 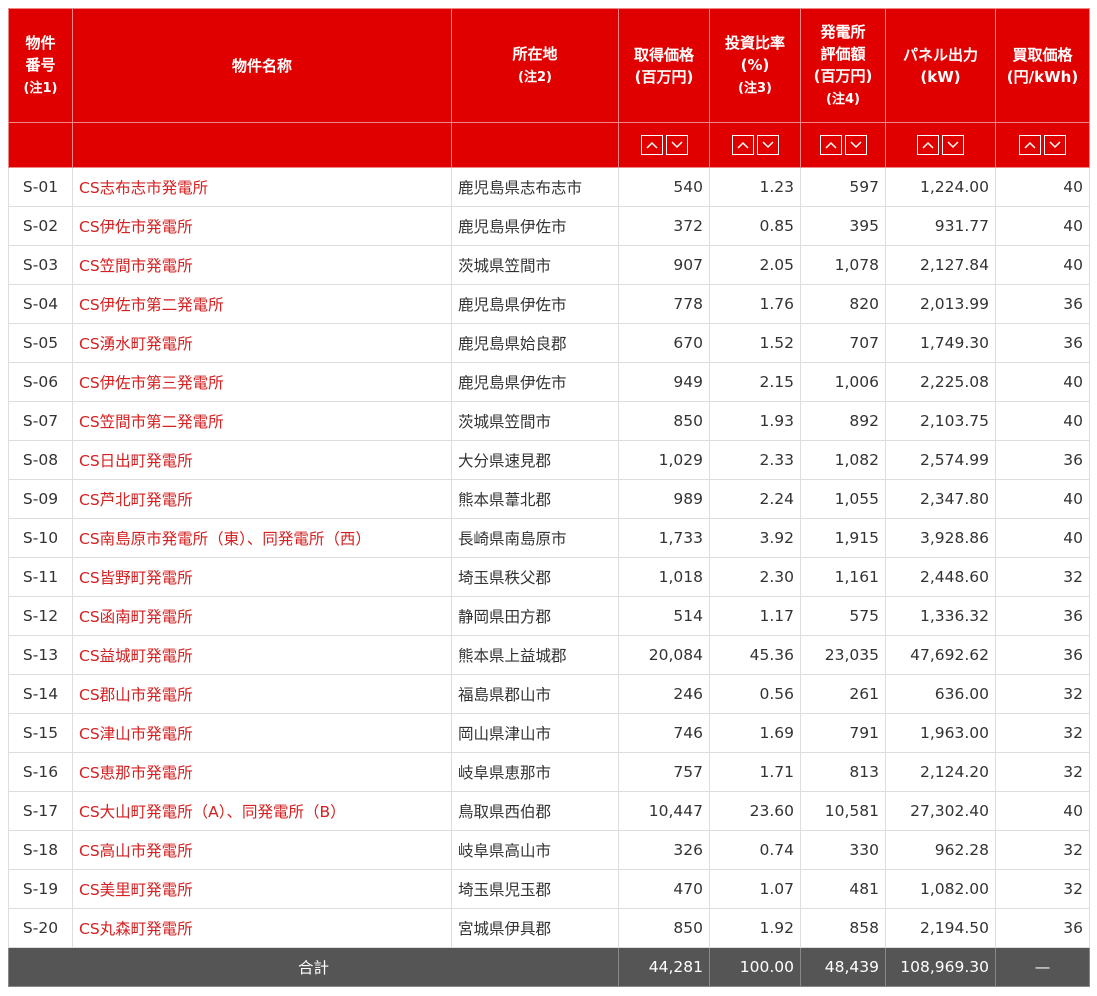 What do you see at coordinates (755, 382) in the screenshot?
I see `cell-ratio: 2.15` at bounding box center [755, 382].